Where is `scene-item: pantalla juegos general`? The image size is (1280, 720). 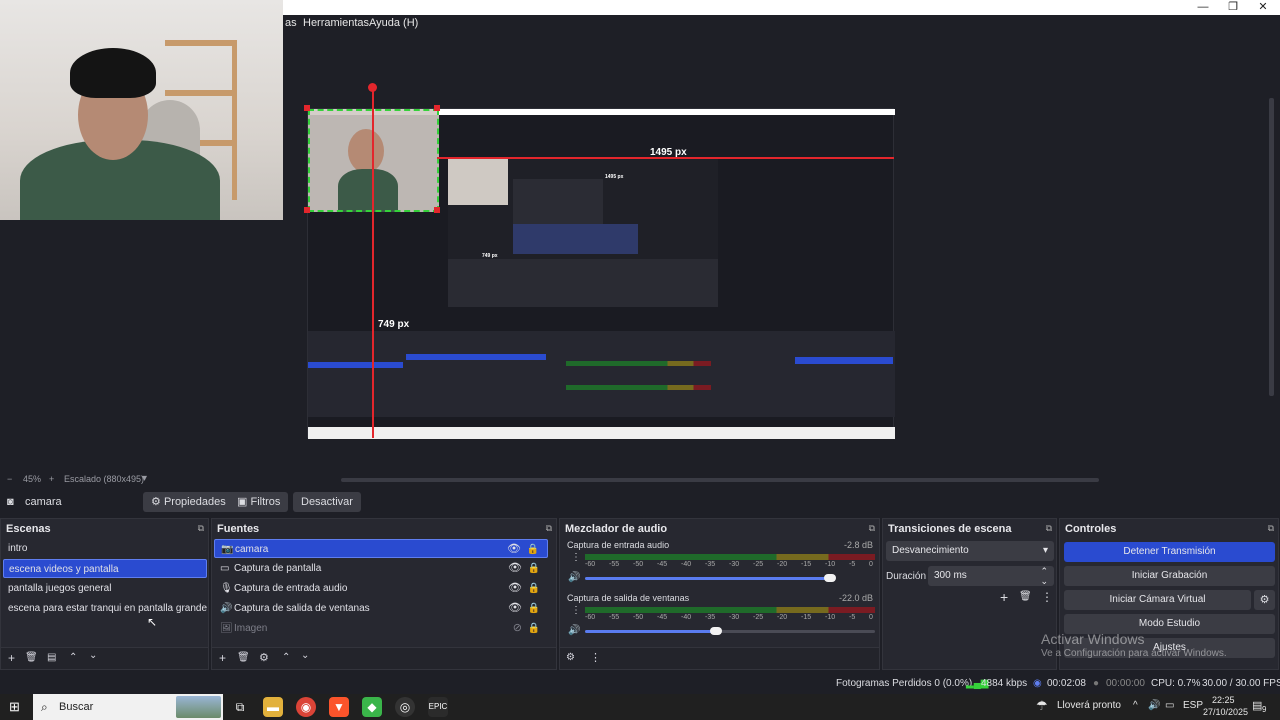 scene-item: pantalla juegos general is located at coordinates (105, 588).